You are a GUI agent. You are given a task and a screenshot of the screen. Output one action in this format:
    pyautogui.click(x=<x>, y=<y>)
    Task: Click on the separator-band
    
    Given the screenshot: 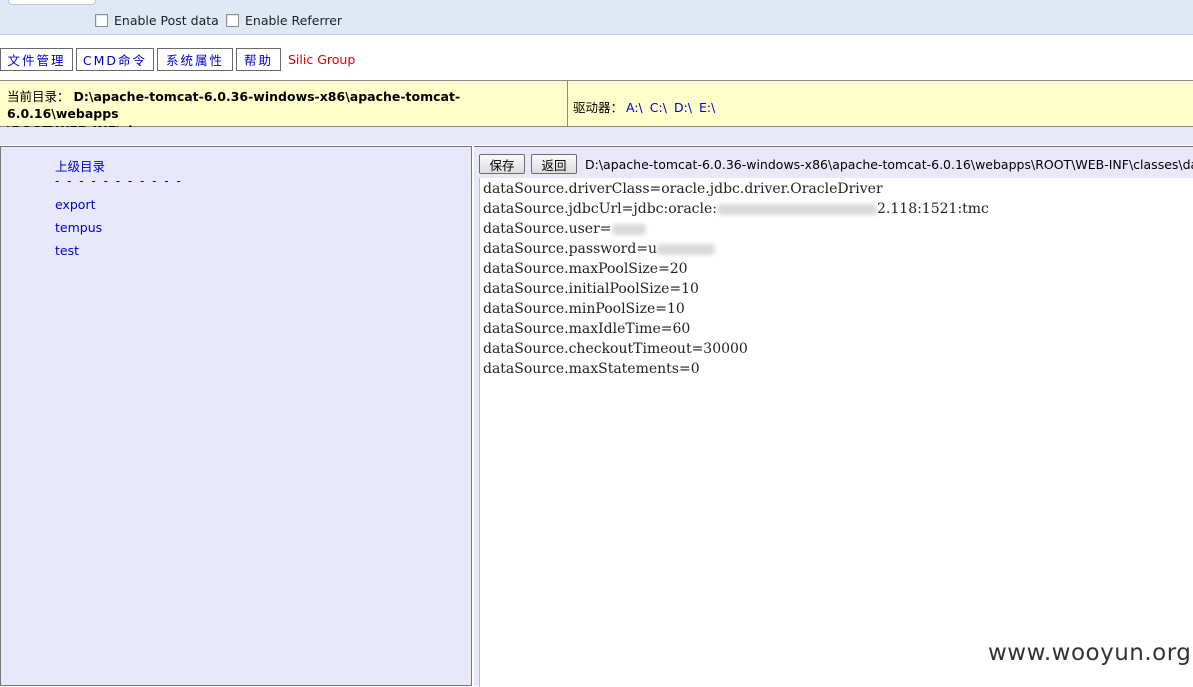 What is the action you would take?
    pyautogui.click(x=596, y=136)
    